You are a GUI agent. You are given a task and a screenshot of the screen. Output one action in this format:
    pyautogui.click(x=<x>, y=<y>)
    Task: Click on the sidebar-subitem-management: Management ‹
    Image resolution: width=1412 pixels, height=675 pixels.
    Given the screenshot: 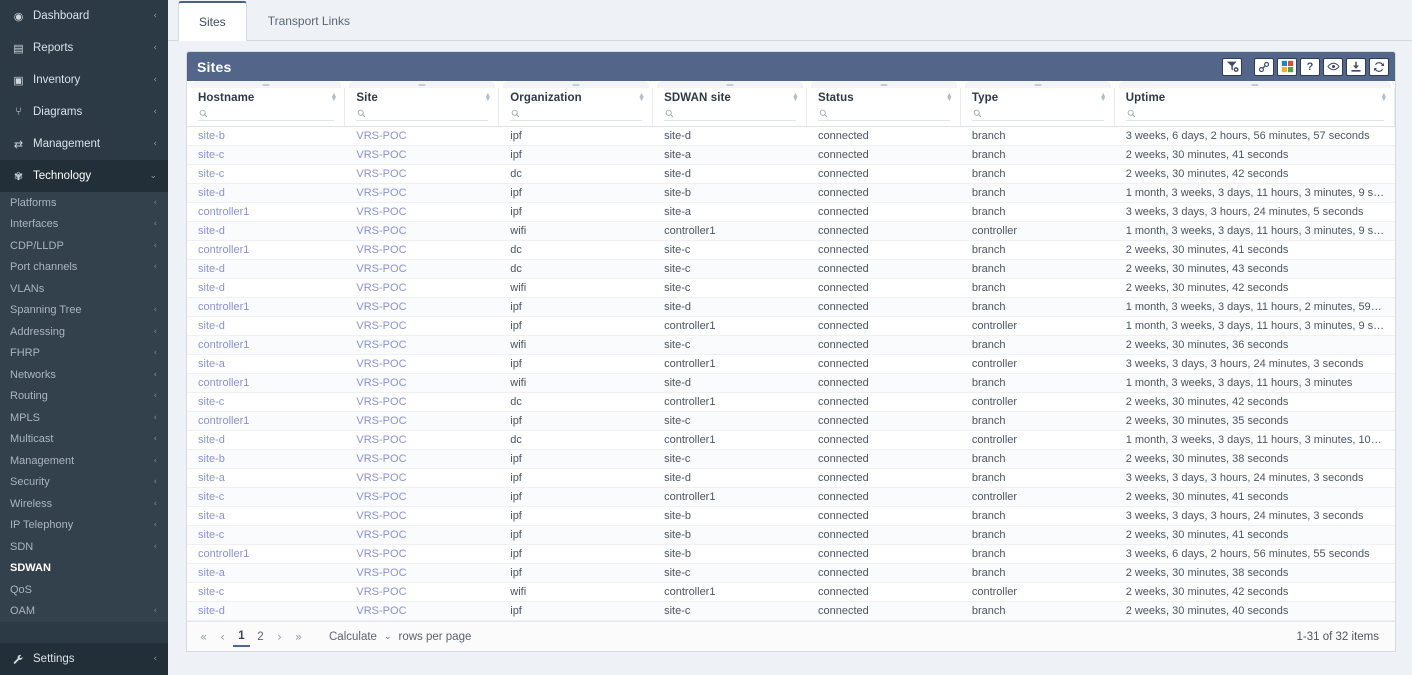 What is the action you would take?
    pyautogui.click(x=84, y=461)
    